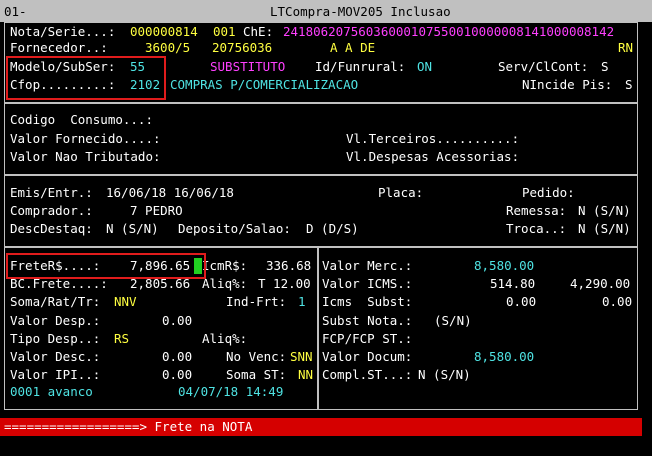 The width and height of the screenshot is (652, 456). What do you see at coordinates (444, 375) in the screenshot?
I see `complst-field: N (S/N)` at bounding box center [444, 375].